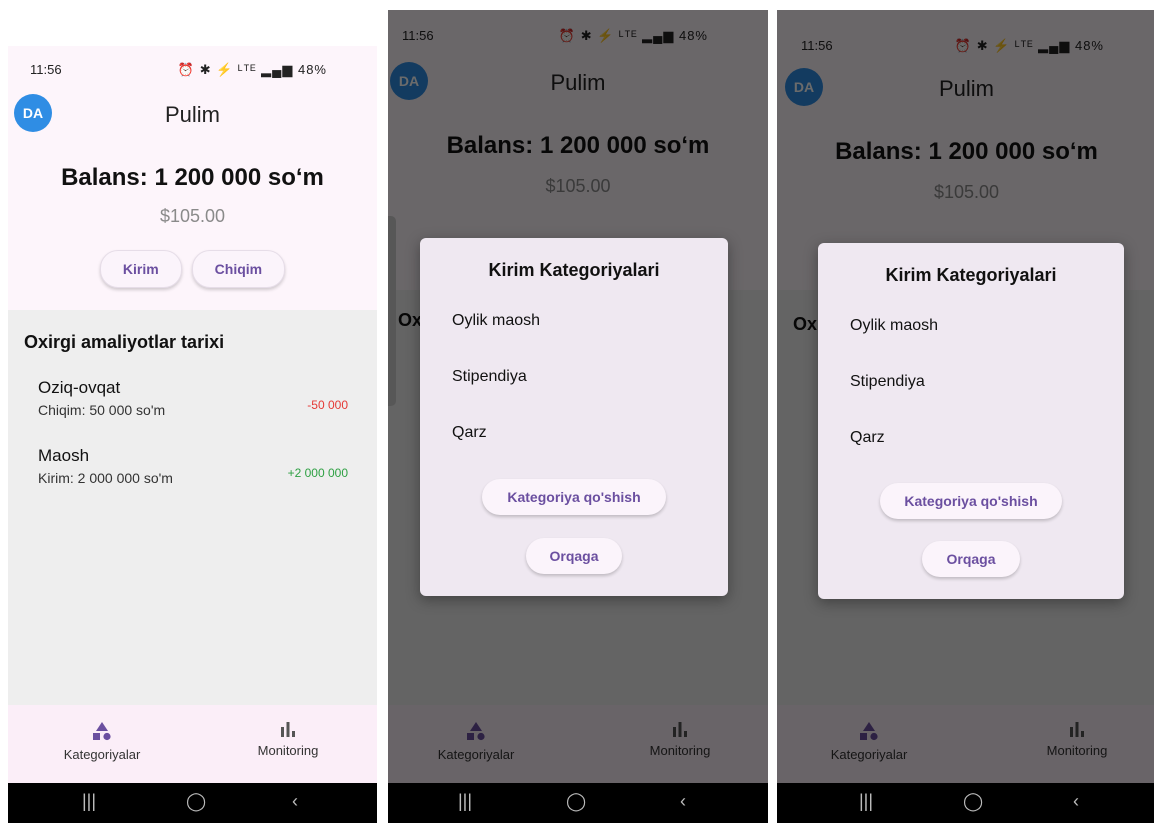  Describe the element at coordinates (102, 731) in the screenshot. I see `shapes-icon` at that location.